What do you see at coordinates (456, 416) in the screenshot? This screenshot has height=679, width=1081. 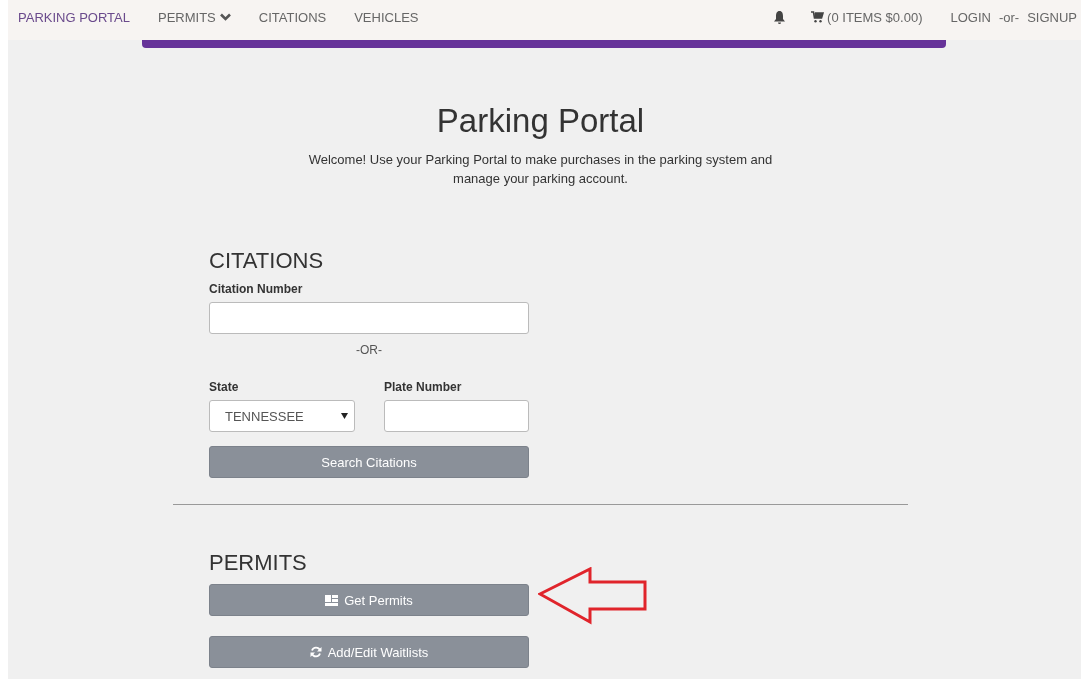 I see `plate-number-field` at bounding box center [456, 416].